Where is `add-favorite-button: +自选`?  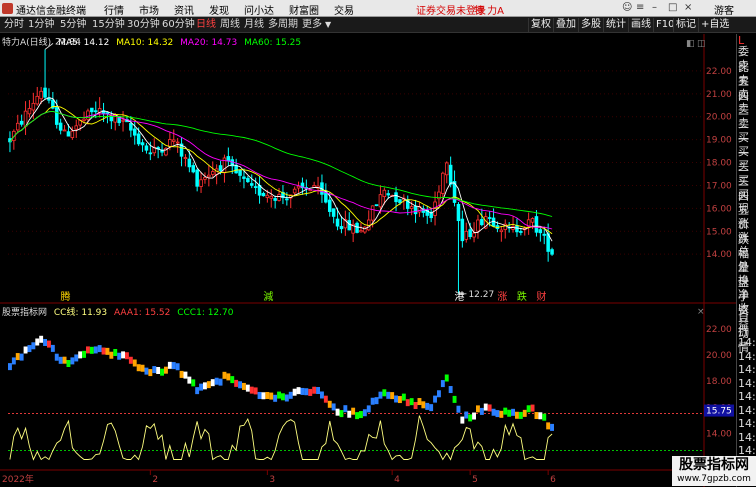
add-favorite-button: +自选 is located at coordinates (714, 25).